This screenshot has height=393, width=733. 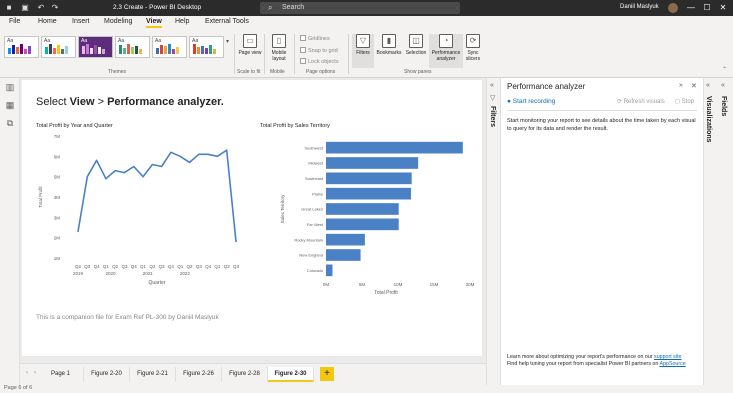 I want to click on y-tick-label: 3M, so click(x=57, y=217).